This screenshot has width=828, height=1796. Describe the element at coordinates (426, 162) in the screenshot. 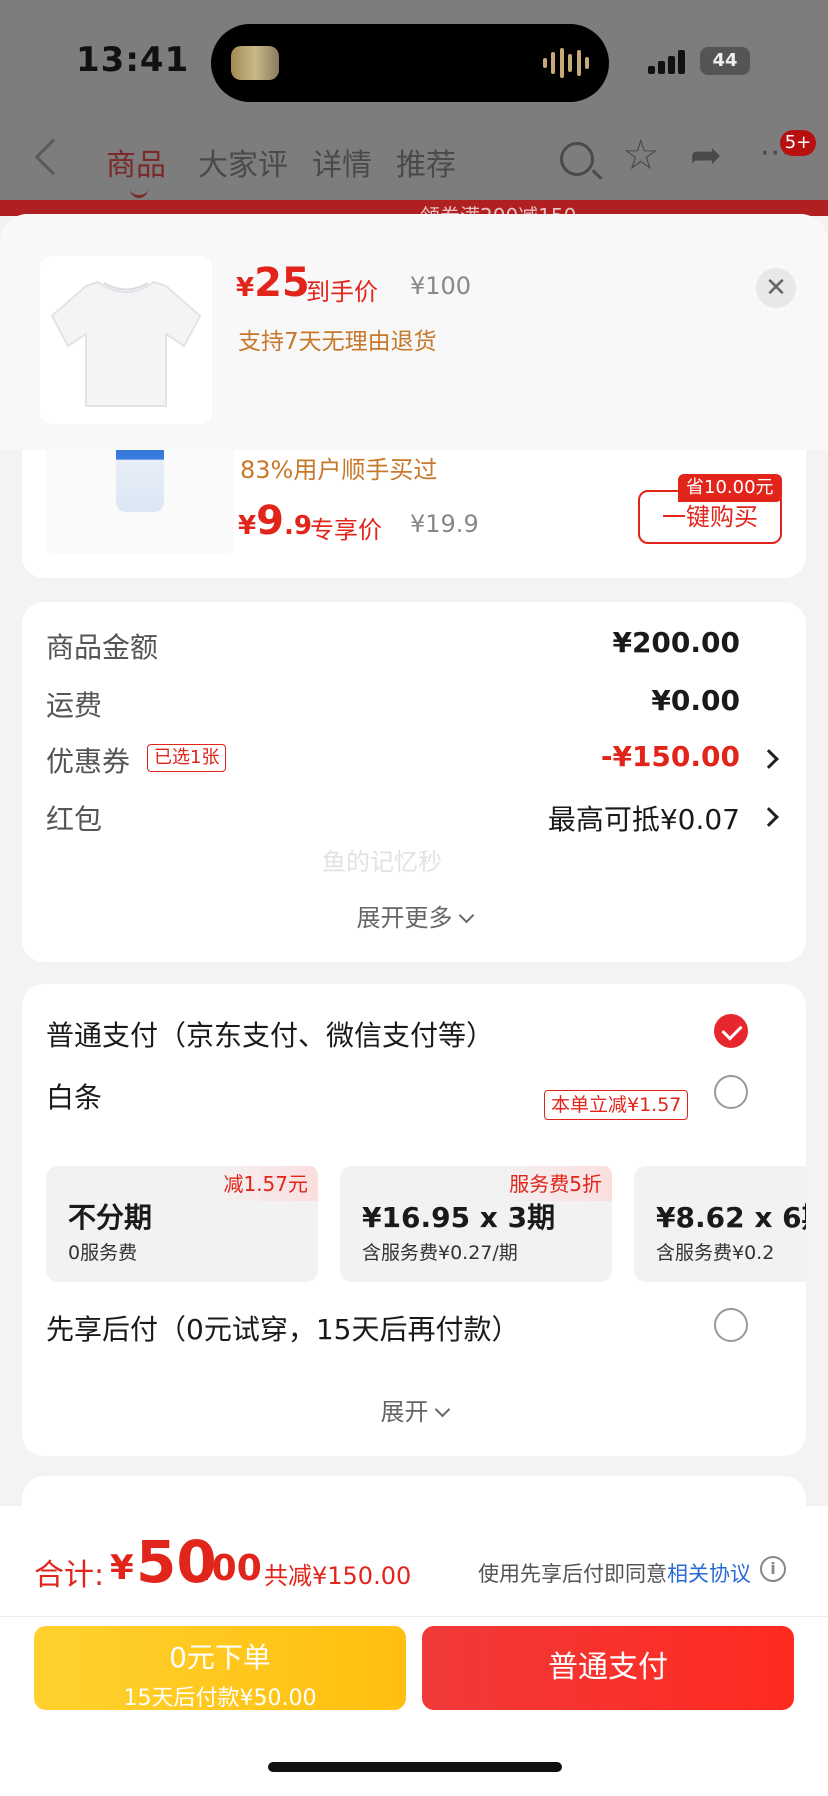

I see `tab-recommend: 推荐` at that location.